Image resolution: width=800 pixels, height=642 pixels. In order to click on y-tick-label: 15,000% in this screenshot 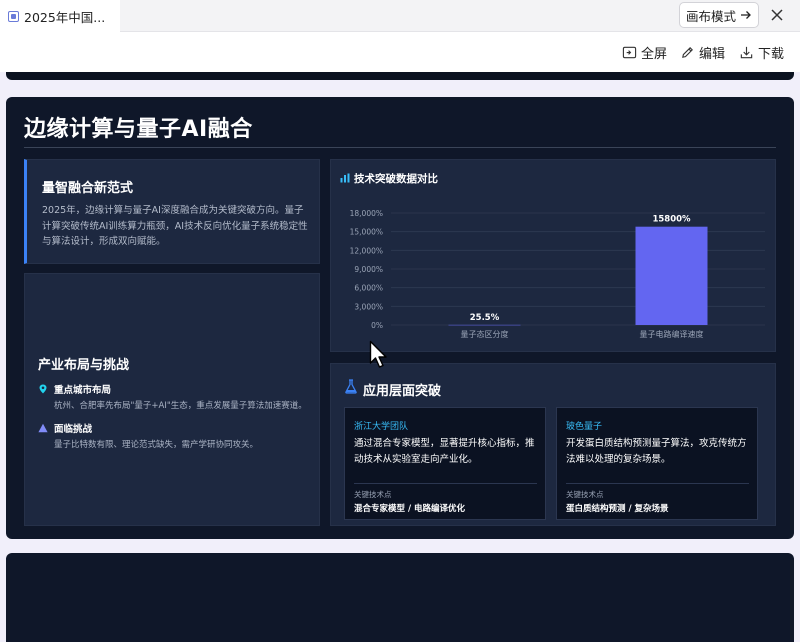, I will do `click(366, 232)`.